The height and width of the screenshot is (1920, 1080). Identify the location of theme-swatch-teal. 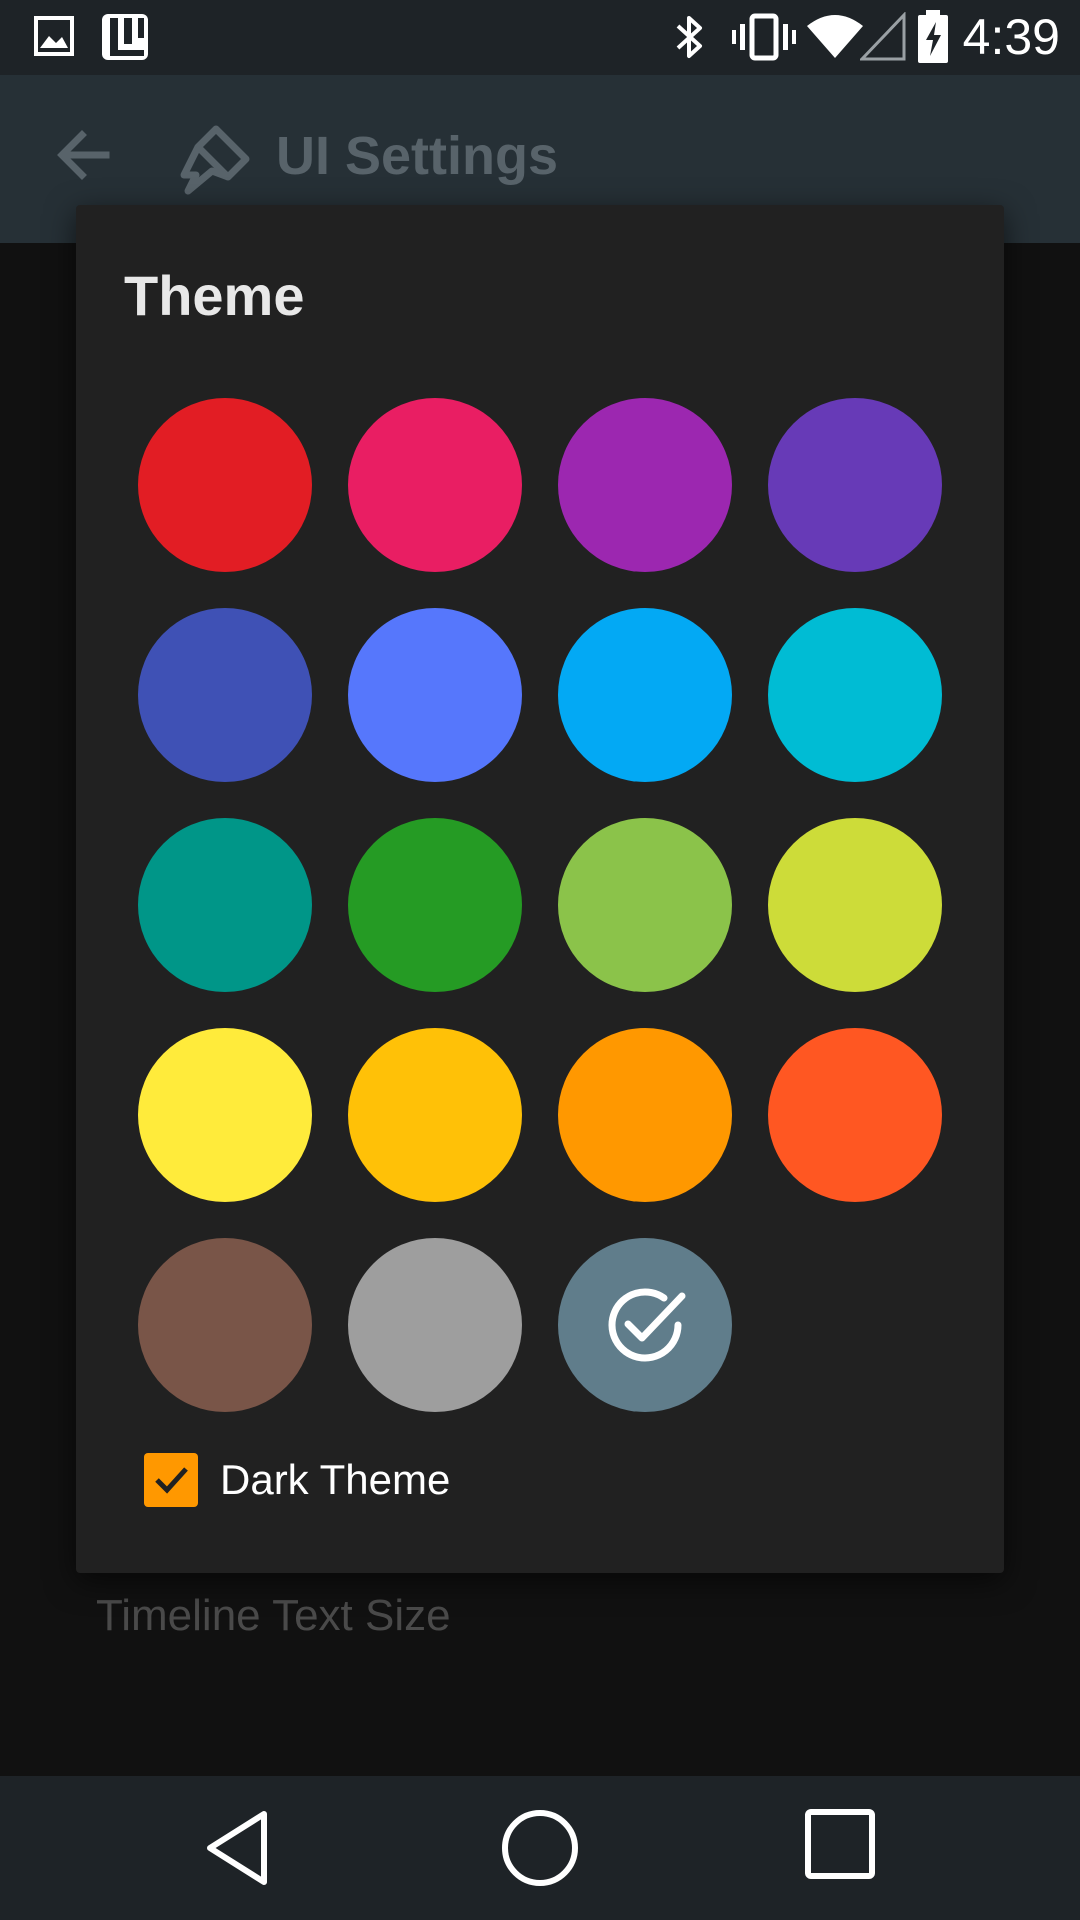
(225, 905).